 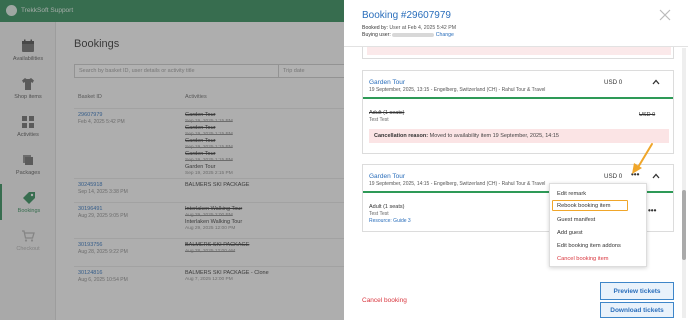 I want to click on menu-item-edit-addons: Edit booking item addons, so click(x=589, y=246).